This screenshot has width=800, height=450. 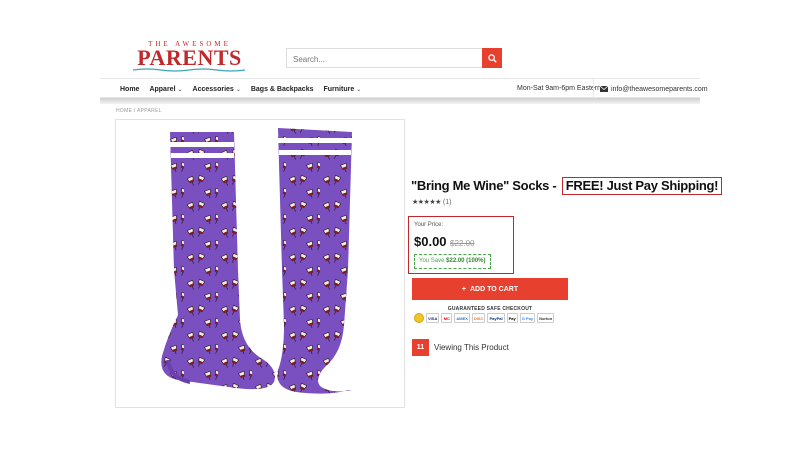 I want to click on savings-prefix: You Save, so click(x=432, y=261).